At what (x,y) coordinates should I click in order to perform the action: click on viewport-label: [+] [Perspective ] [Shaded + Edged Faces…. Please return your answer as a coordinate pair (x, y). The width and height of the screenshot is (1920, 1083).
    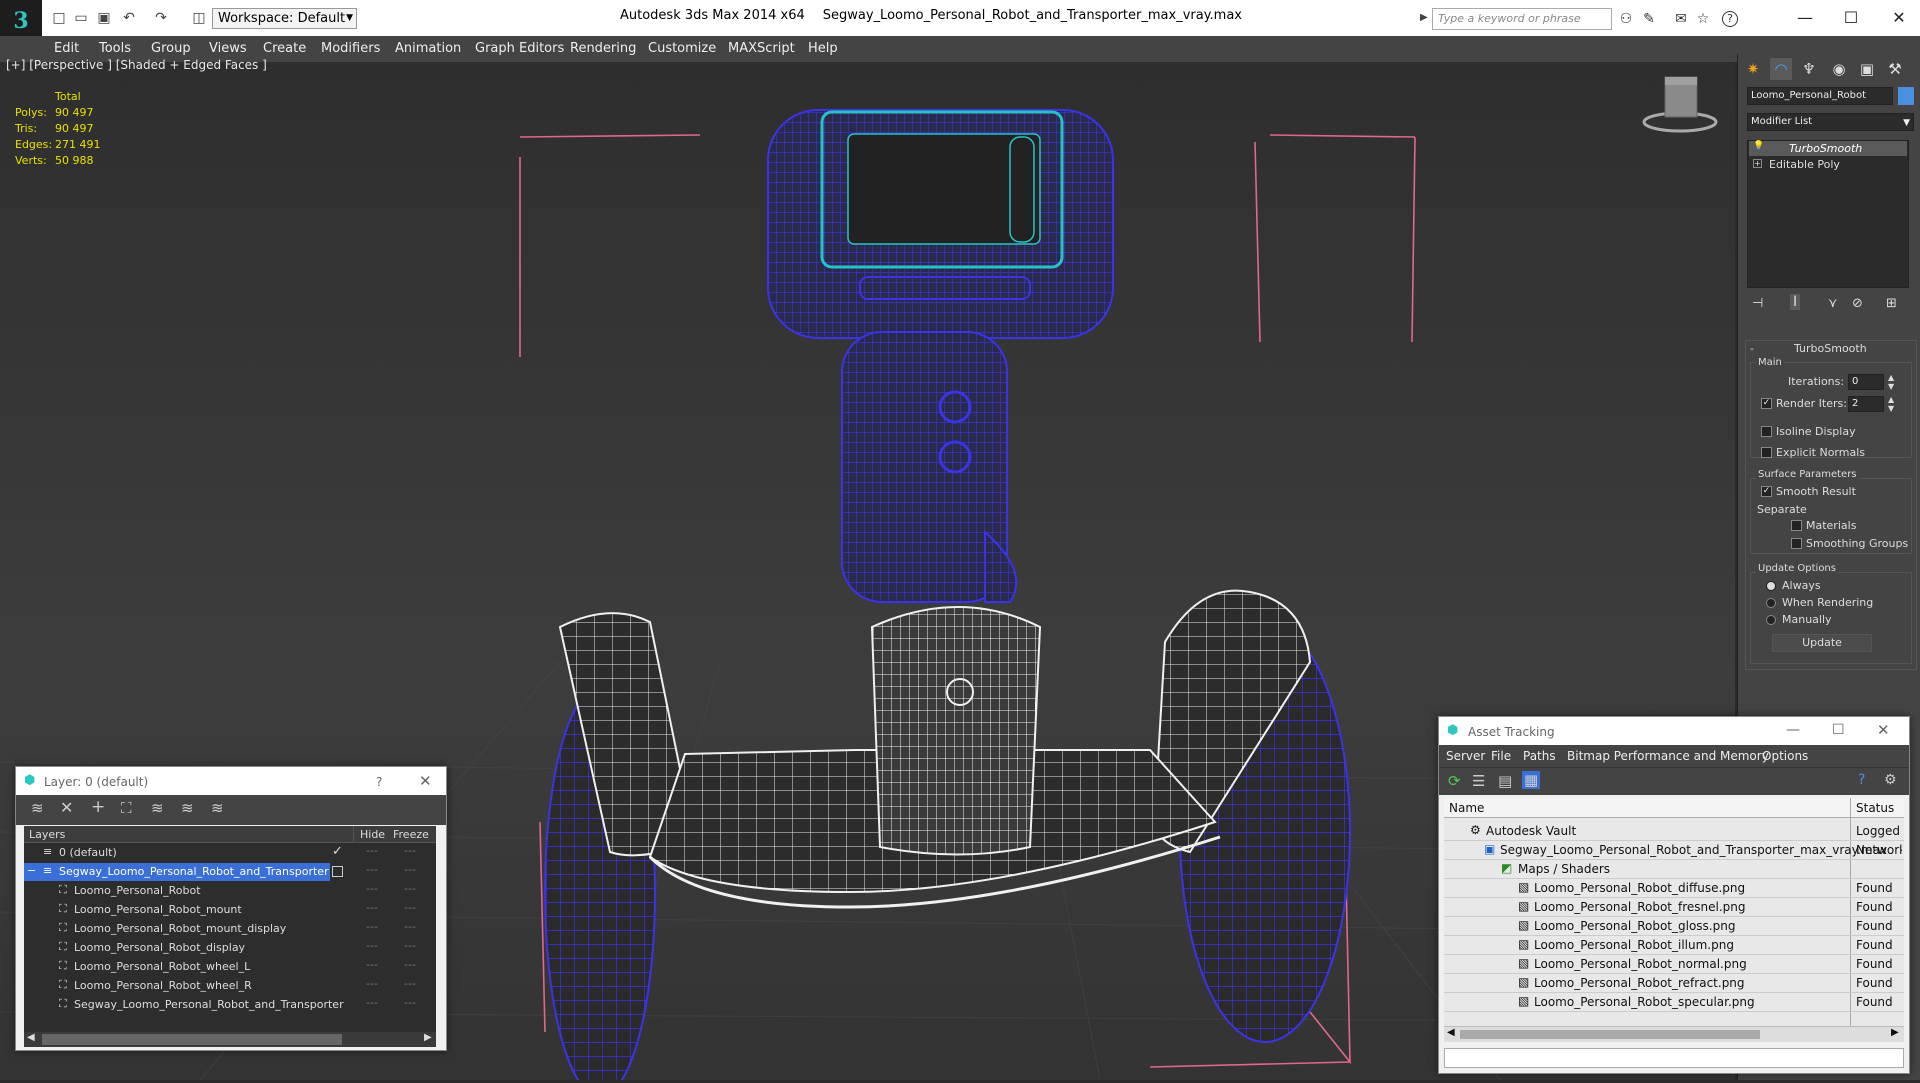
    Looking at the image, I should click on (136, 65).